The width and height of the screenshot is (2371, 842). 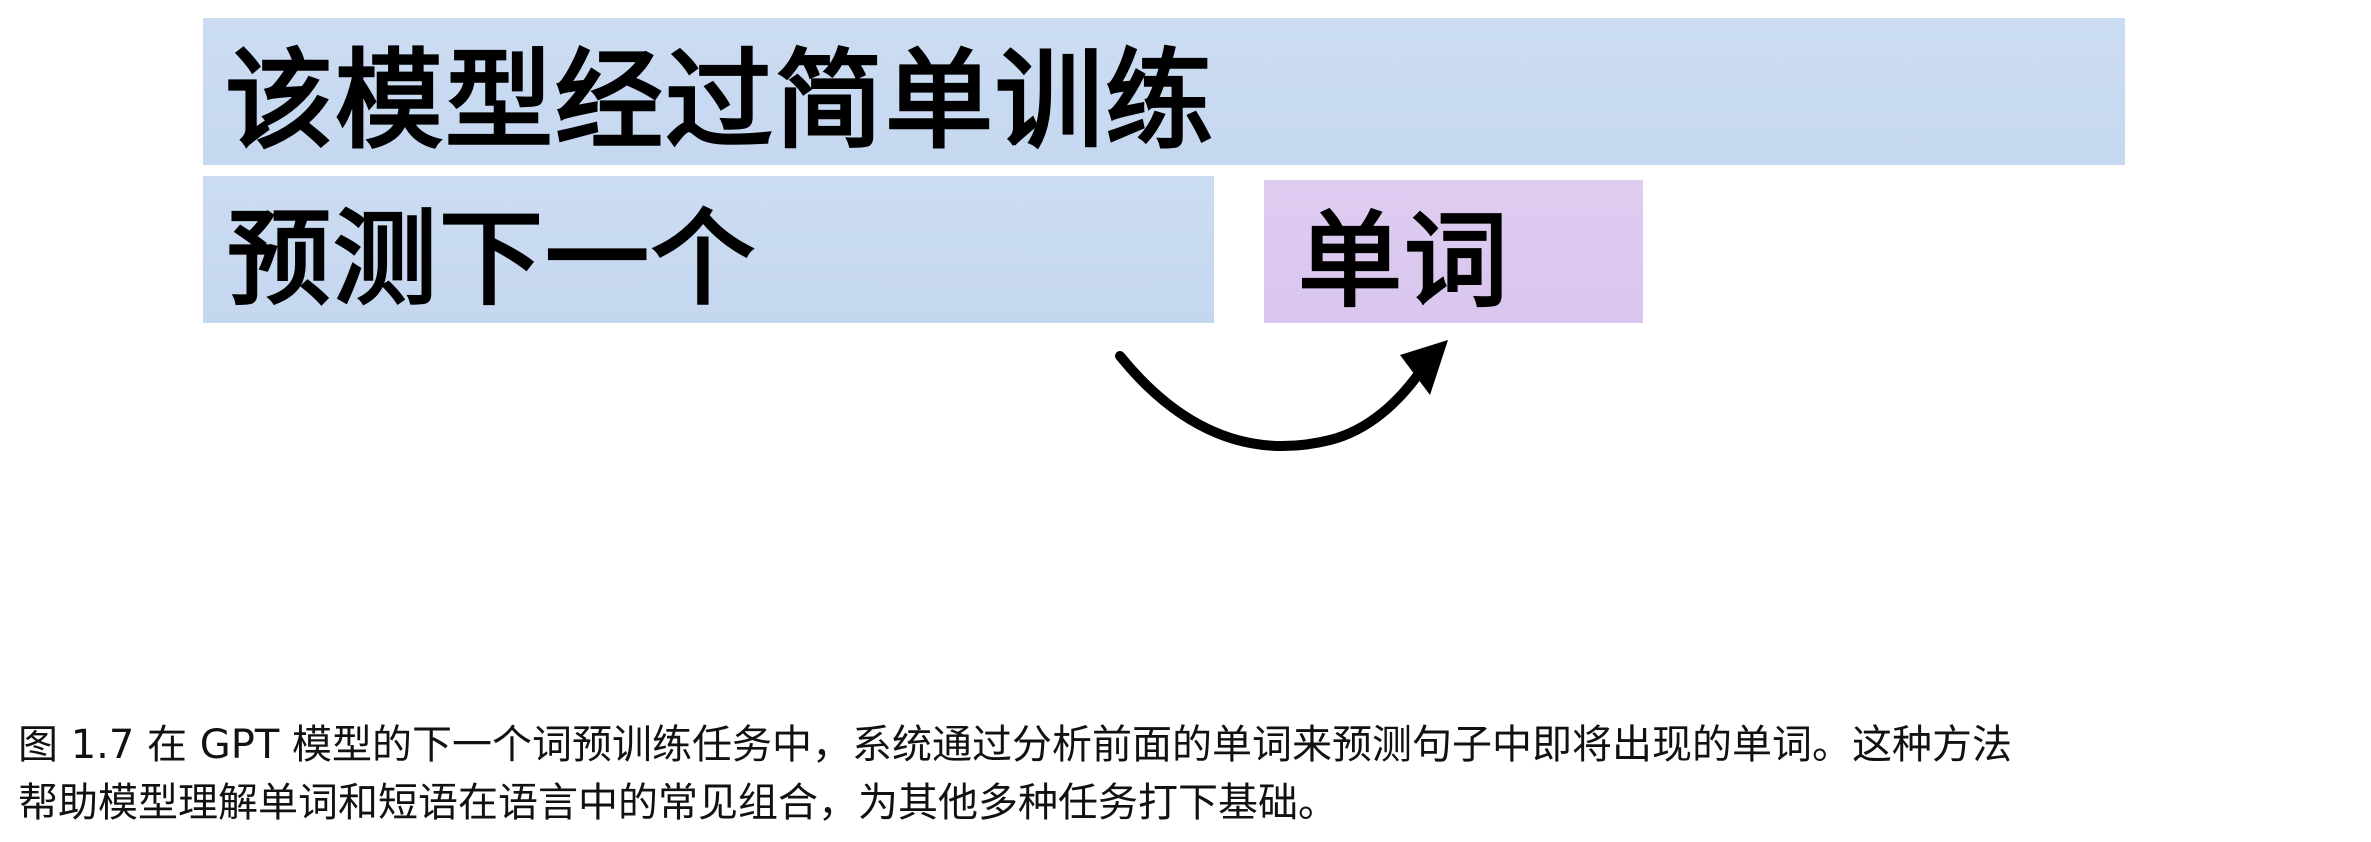 I want to click on caption-line-2: 帮助模型理解单词和短语在语言中的常见组合，为其他多种任务打下基础。, so click(x=678, y=803).